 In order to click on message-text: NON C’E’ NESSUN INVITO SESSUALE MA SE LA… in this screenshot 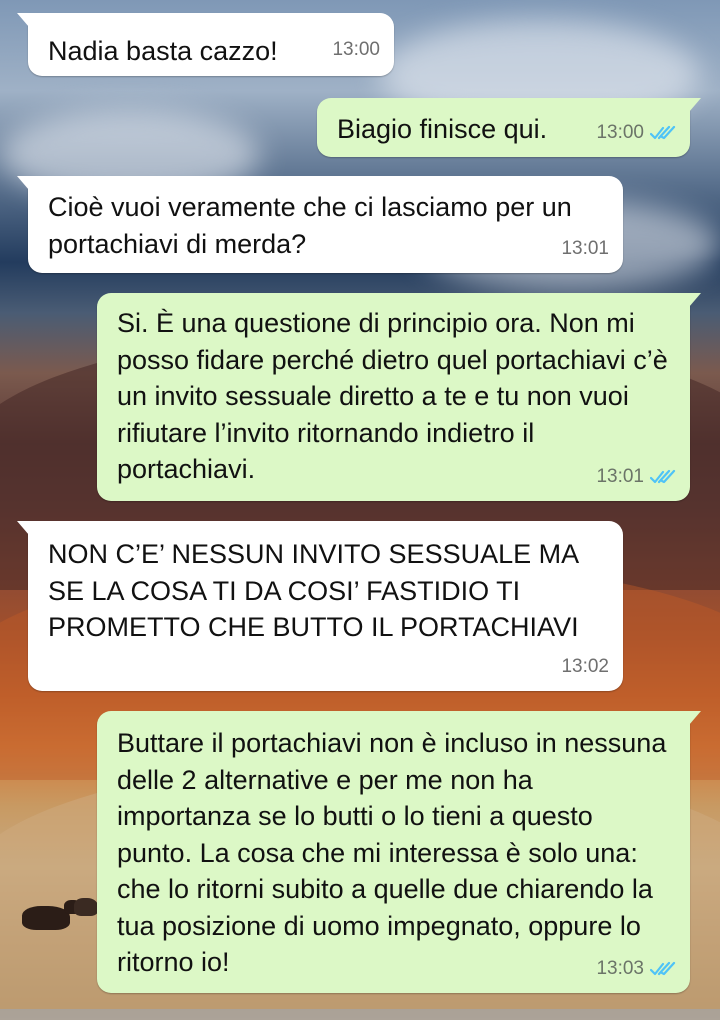, I will do `click(313, 590)`.